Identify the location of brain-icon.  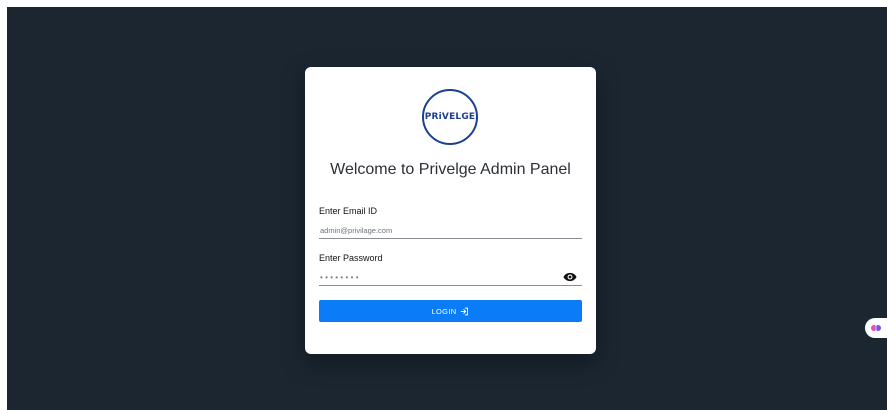
(876, 328).